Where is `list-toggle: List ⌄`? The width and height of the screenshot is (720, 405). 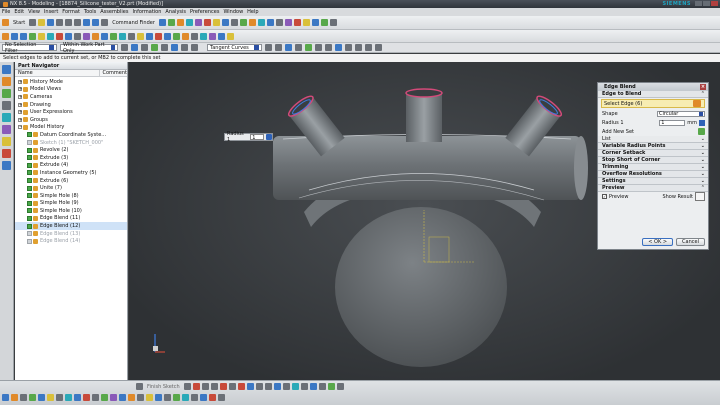 list-toggle: List ⌄ is located at coordinates (653, 139).